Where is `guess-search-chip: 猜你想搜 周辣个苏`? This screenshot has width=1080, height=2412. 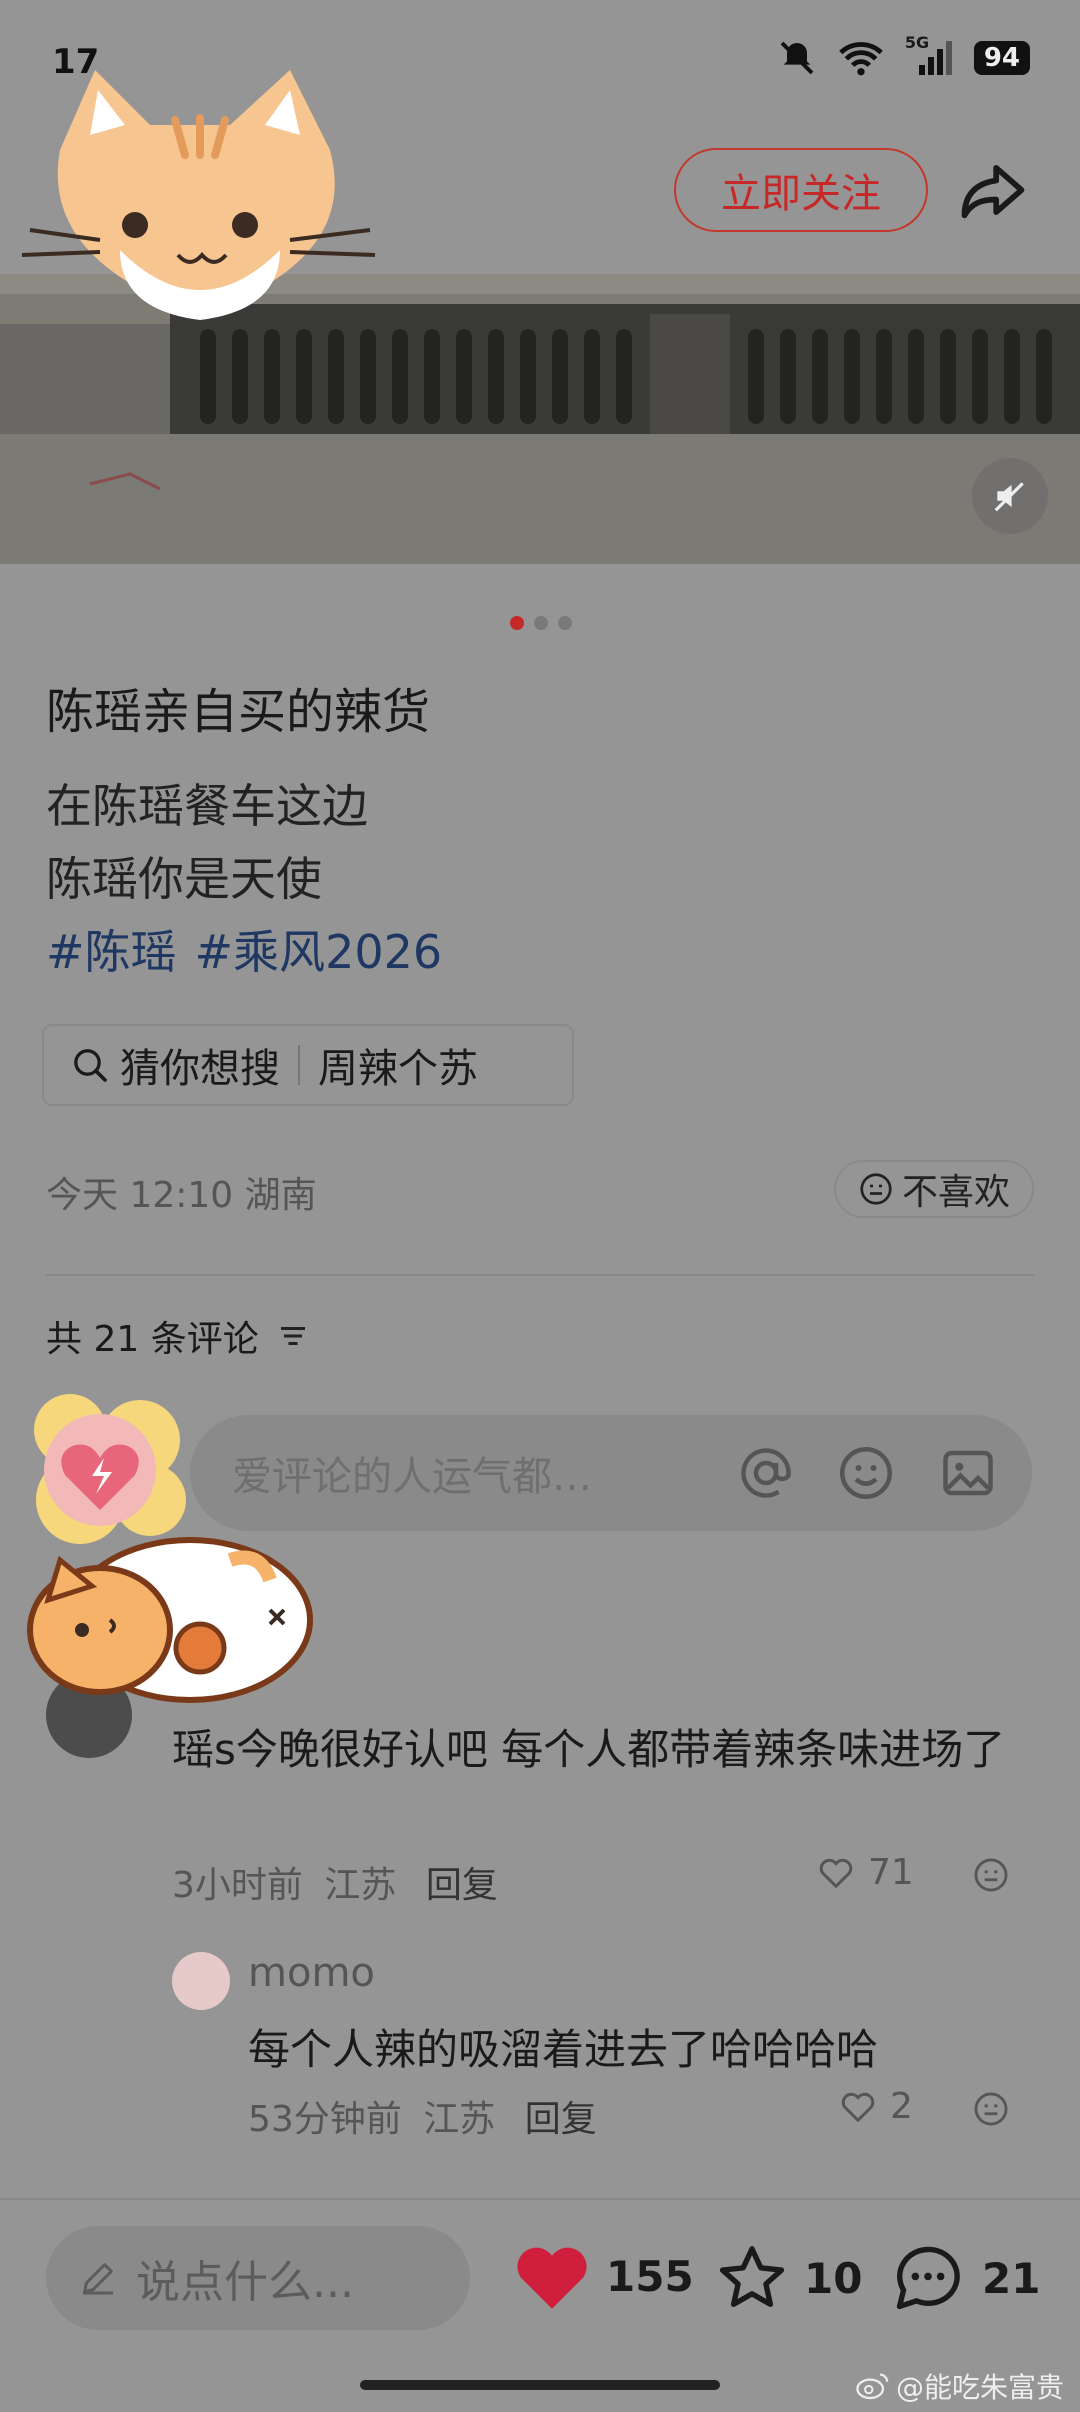
guess-search-chip: 猜你想搜 周辣个苏 is located at coordinates (308, 1065).